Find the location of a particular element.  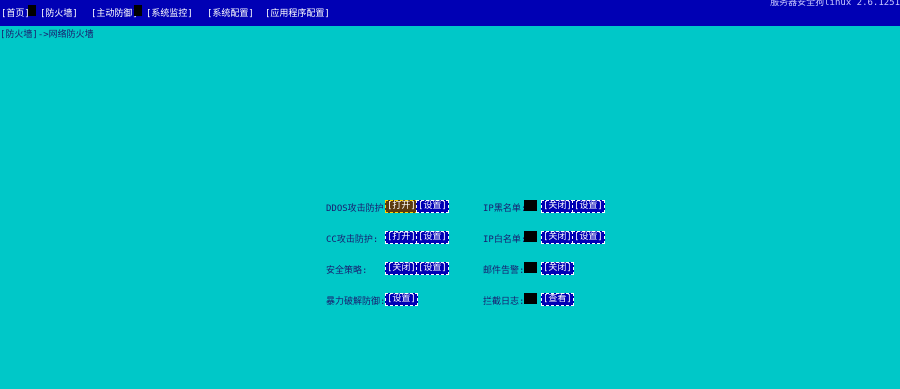

policy-toggle-button: [关闭] is located at coordinates (401, 268).